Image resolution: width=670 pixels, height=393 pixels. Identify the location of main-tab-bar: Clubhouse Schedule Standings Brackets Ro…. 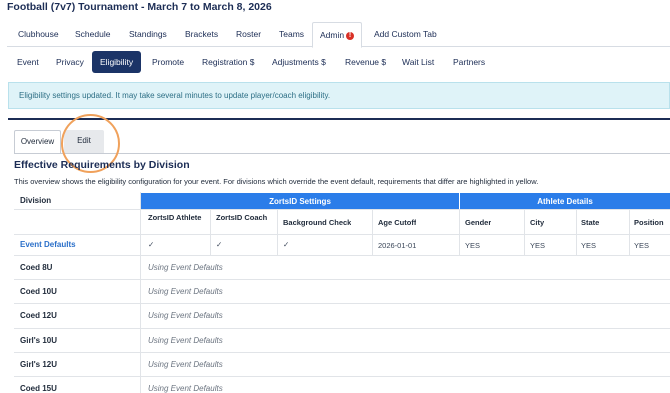
(338, 35).